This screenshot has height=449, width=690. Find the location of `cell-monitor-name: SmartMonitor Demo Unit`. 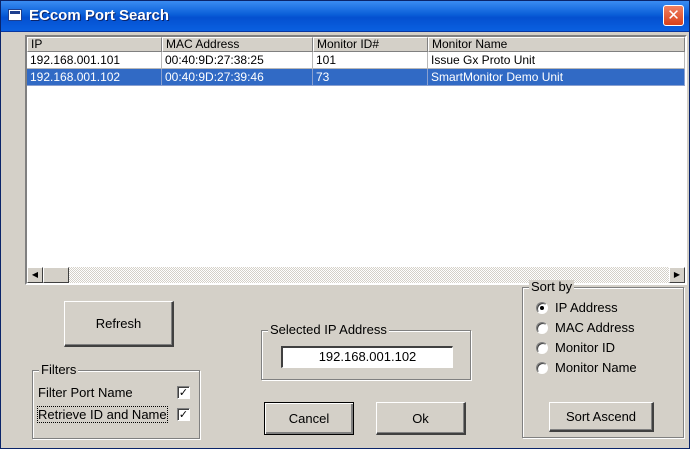

cell-monitor-name: SmartMonitor Demo Unit is located at coordinates (556, 77).